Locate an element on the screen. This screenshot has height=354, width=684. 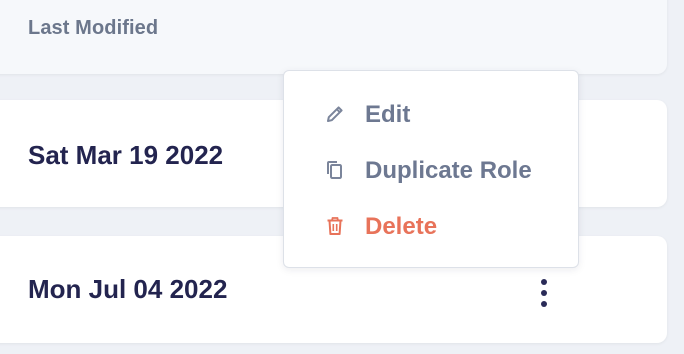
menu-item-delete: Delete is located at coordinates (431, 226).